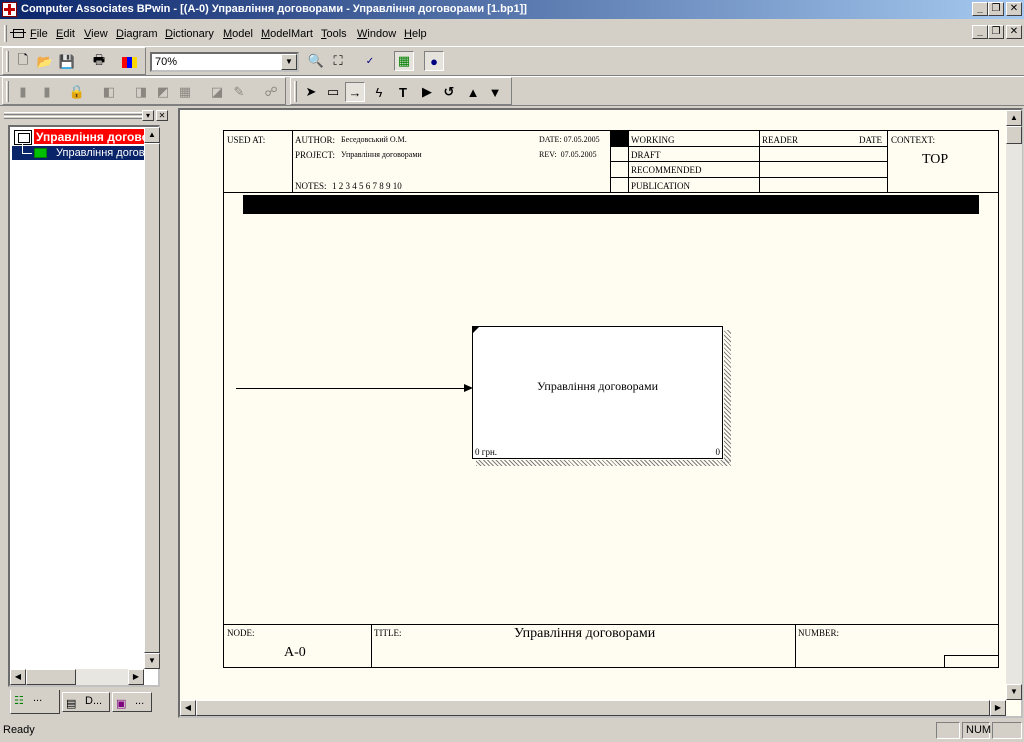 The height and width of the screenshot is (742, 1024). What do you see at coordinates (45, 62) in the screenshot?
I see `open-folder-icon: 📂` at bounding box center [45, 62].